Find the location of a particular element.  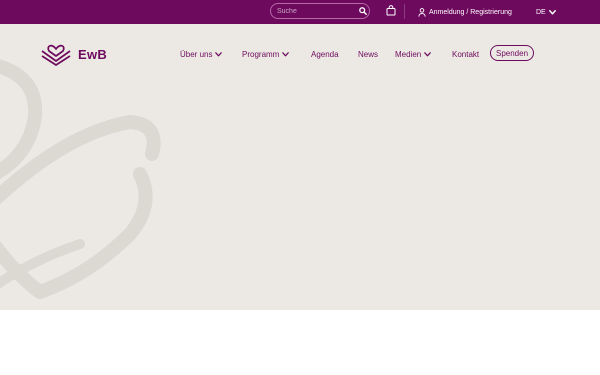

language-selector: DE is located at coordinates (546, 12).